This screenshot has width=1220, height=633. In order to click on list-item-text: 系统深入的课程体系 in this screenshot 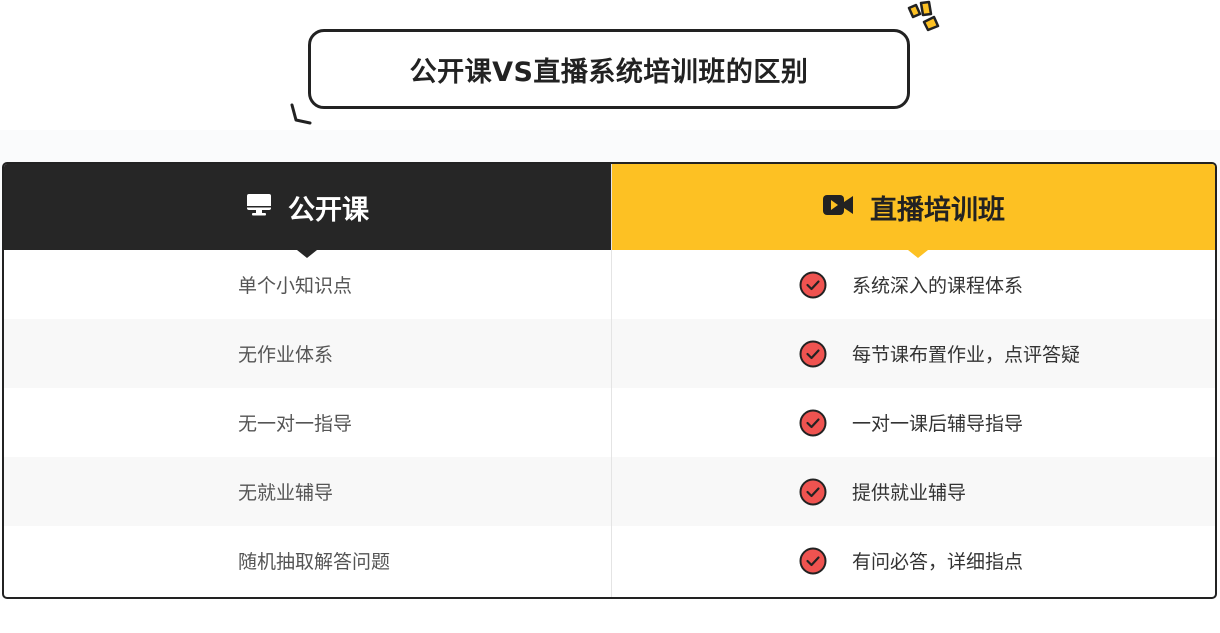, I will do `click(938, 286)`.